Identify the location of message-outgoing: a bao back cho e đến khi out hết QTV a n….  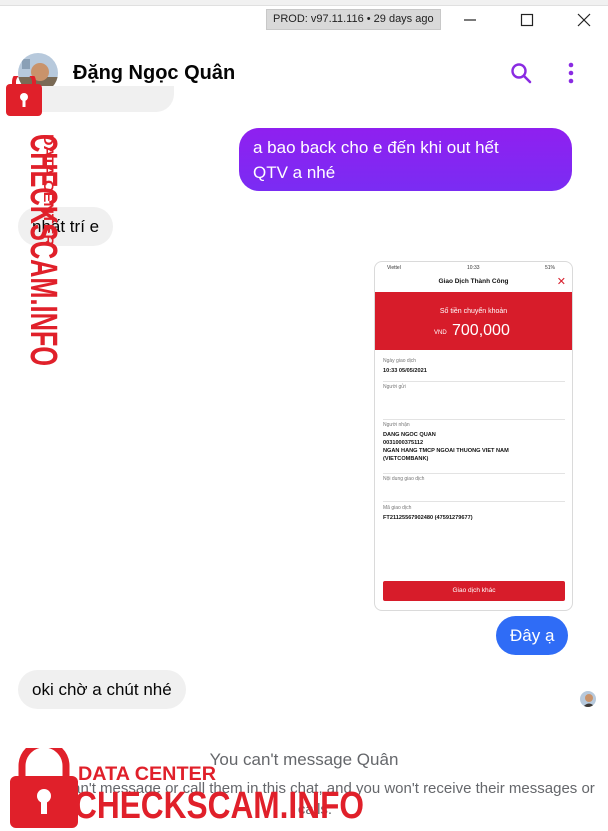
(405, 159).